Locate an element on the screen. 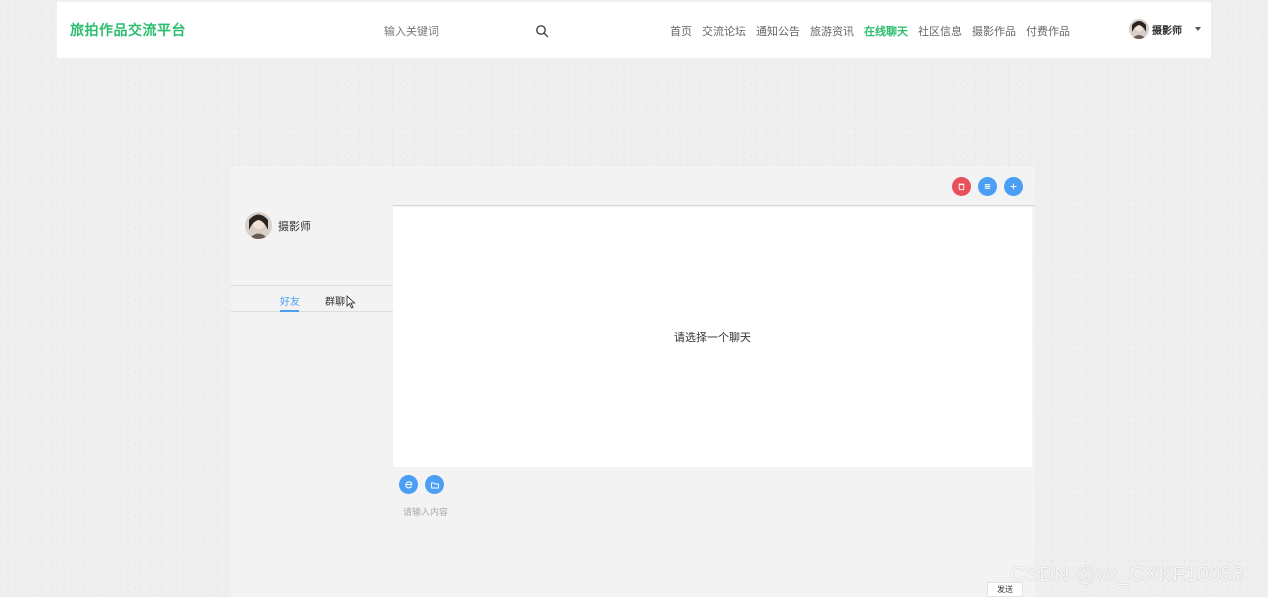  chat-tabs: 好友 群聊 is located at coordinates (312, 298).